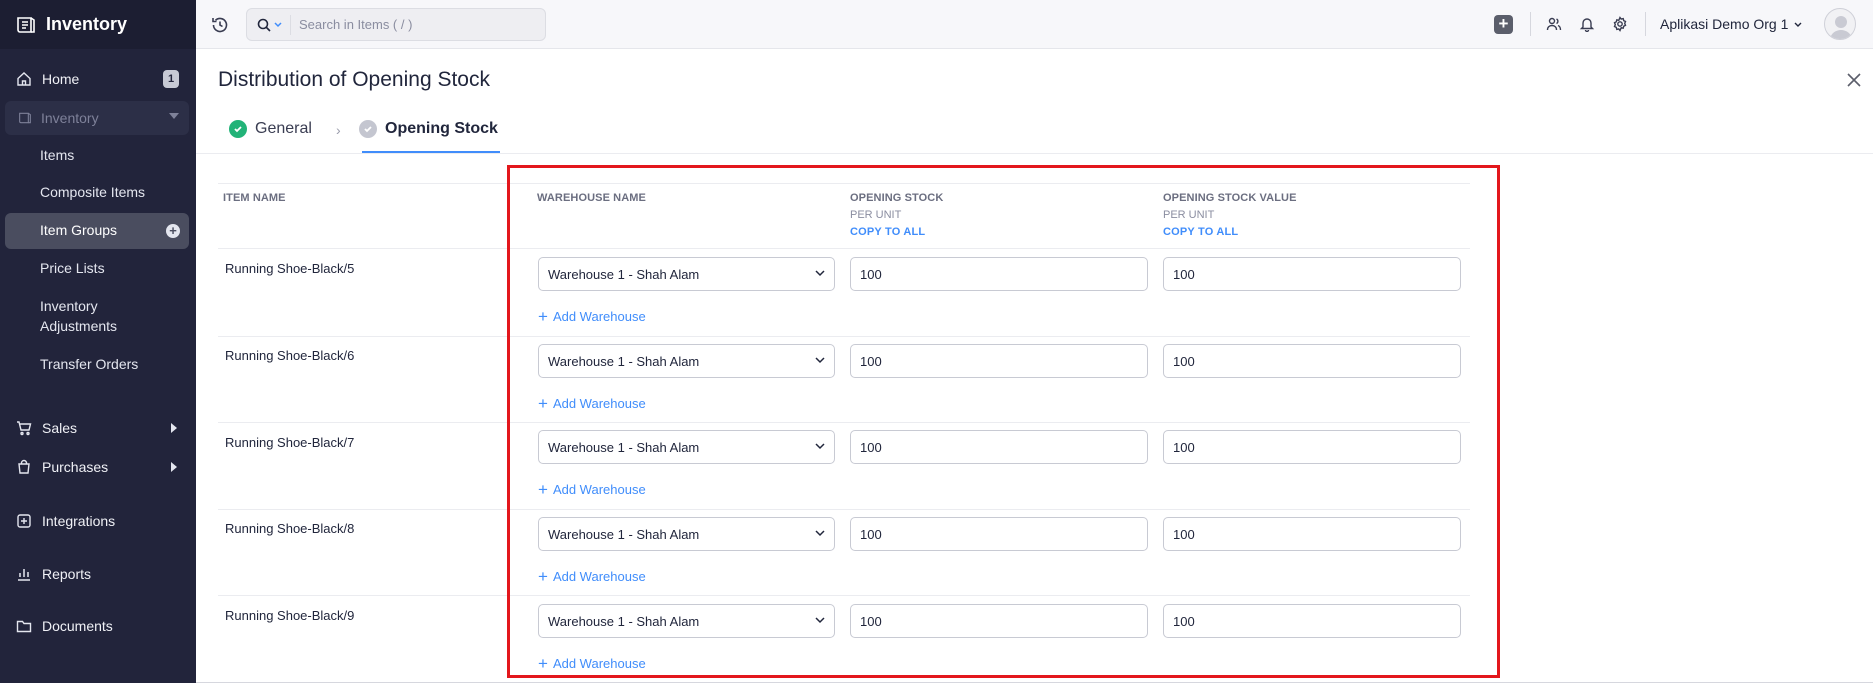  I want to click on sidebar-item-home: Home 1, so click(98, 79).